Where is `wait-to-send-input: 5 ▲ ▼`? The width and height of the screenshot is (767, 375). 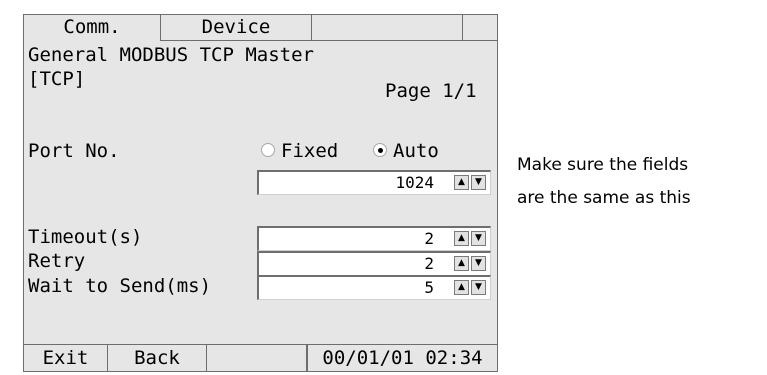
wait-to-send-input: 5 ▲ ▼ is located at coordinates (374, 287).